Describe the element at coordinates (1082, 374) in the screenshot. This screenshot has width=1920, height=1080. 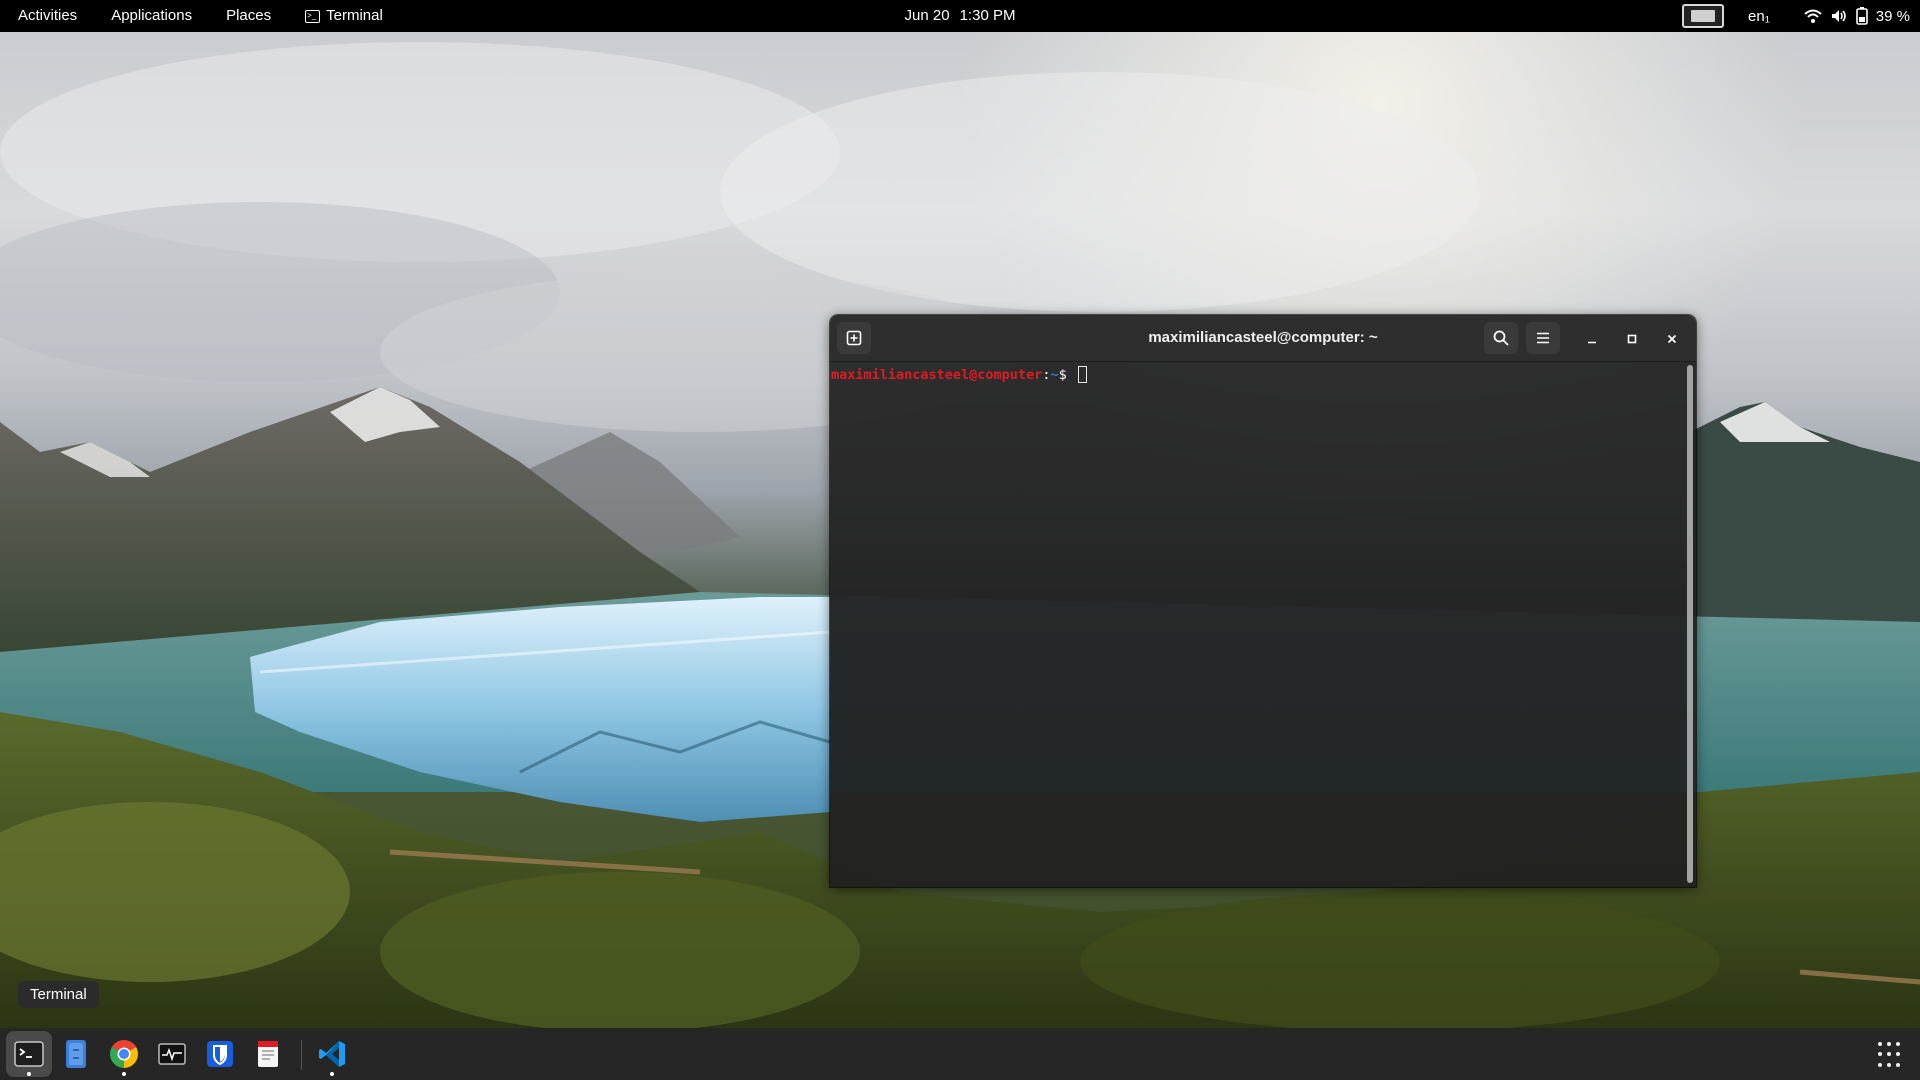
I see `text-cursor` at that location.